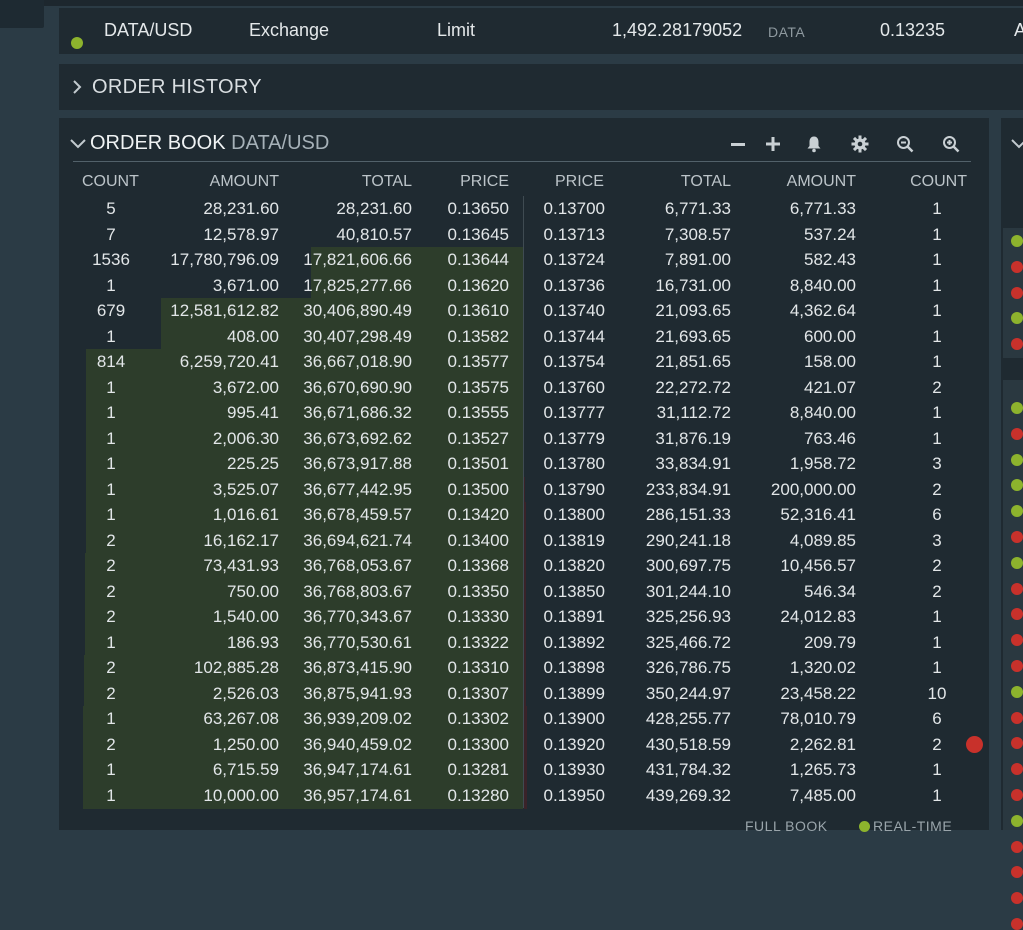 This screenshot has width=1023, height=930. Describe the element at coordinates (821, 182) in the screenshot. I see `ask-header-amount: AMOUNT` at that location.